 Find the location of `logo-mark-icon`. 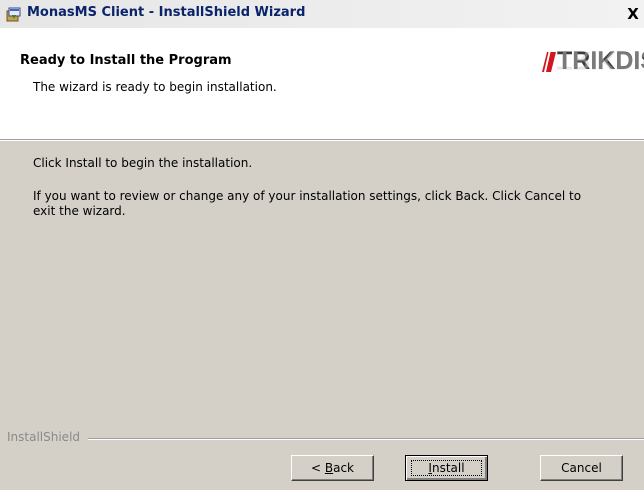

logo-mark-icon is located at coordinates (549, 61).